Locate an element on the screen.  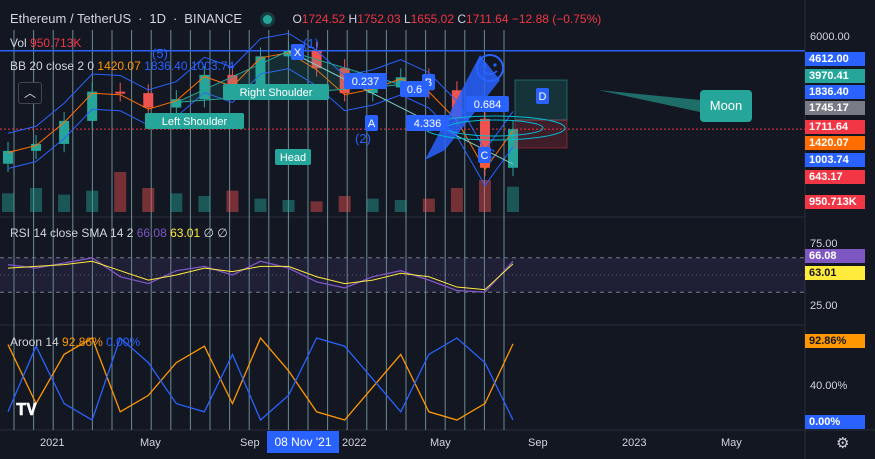
crosshair-time-label: 08 Nov '21 is located at coordinates (303, 442).